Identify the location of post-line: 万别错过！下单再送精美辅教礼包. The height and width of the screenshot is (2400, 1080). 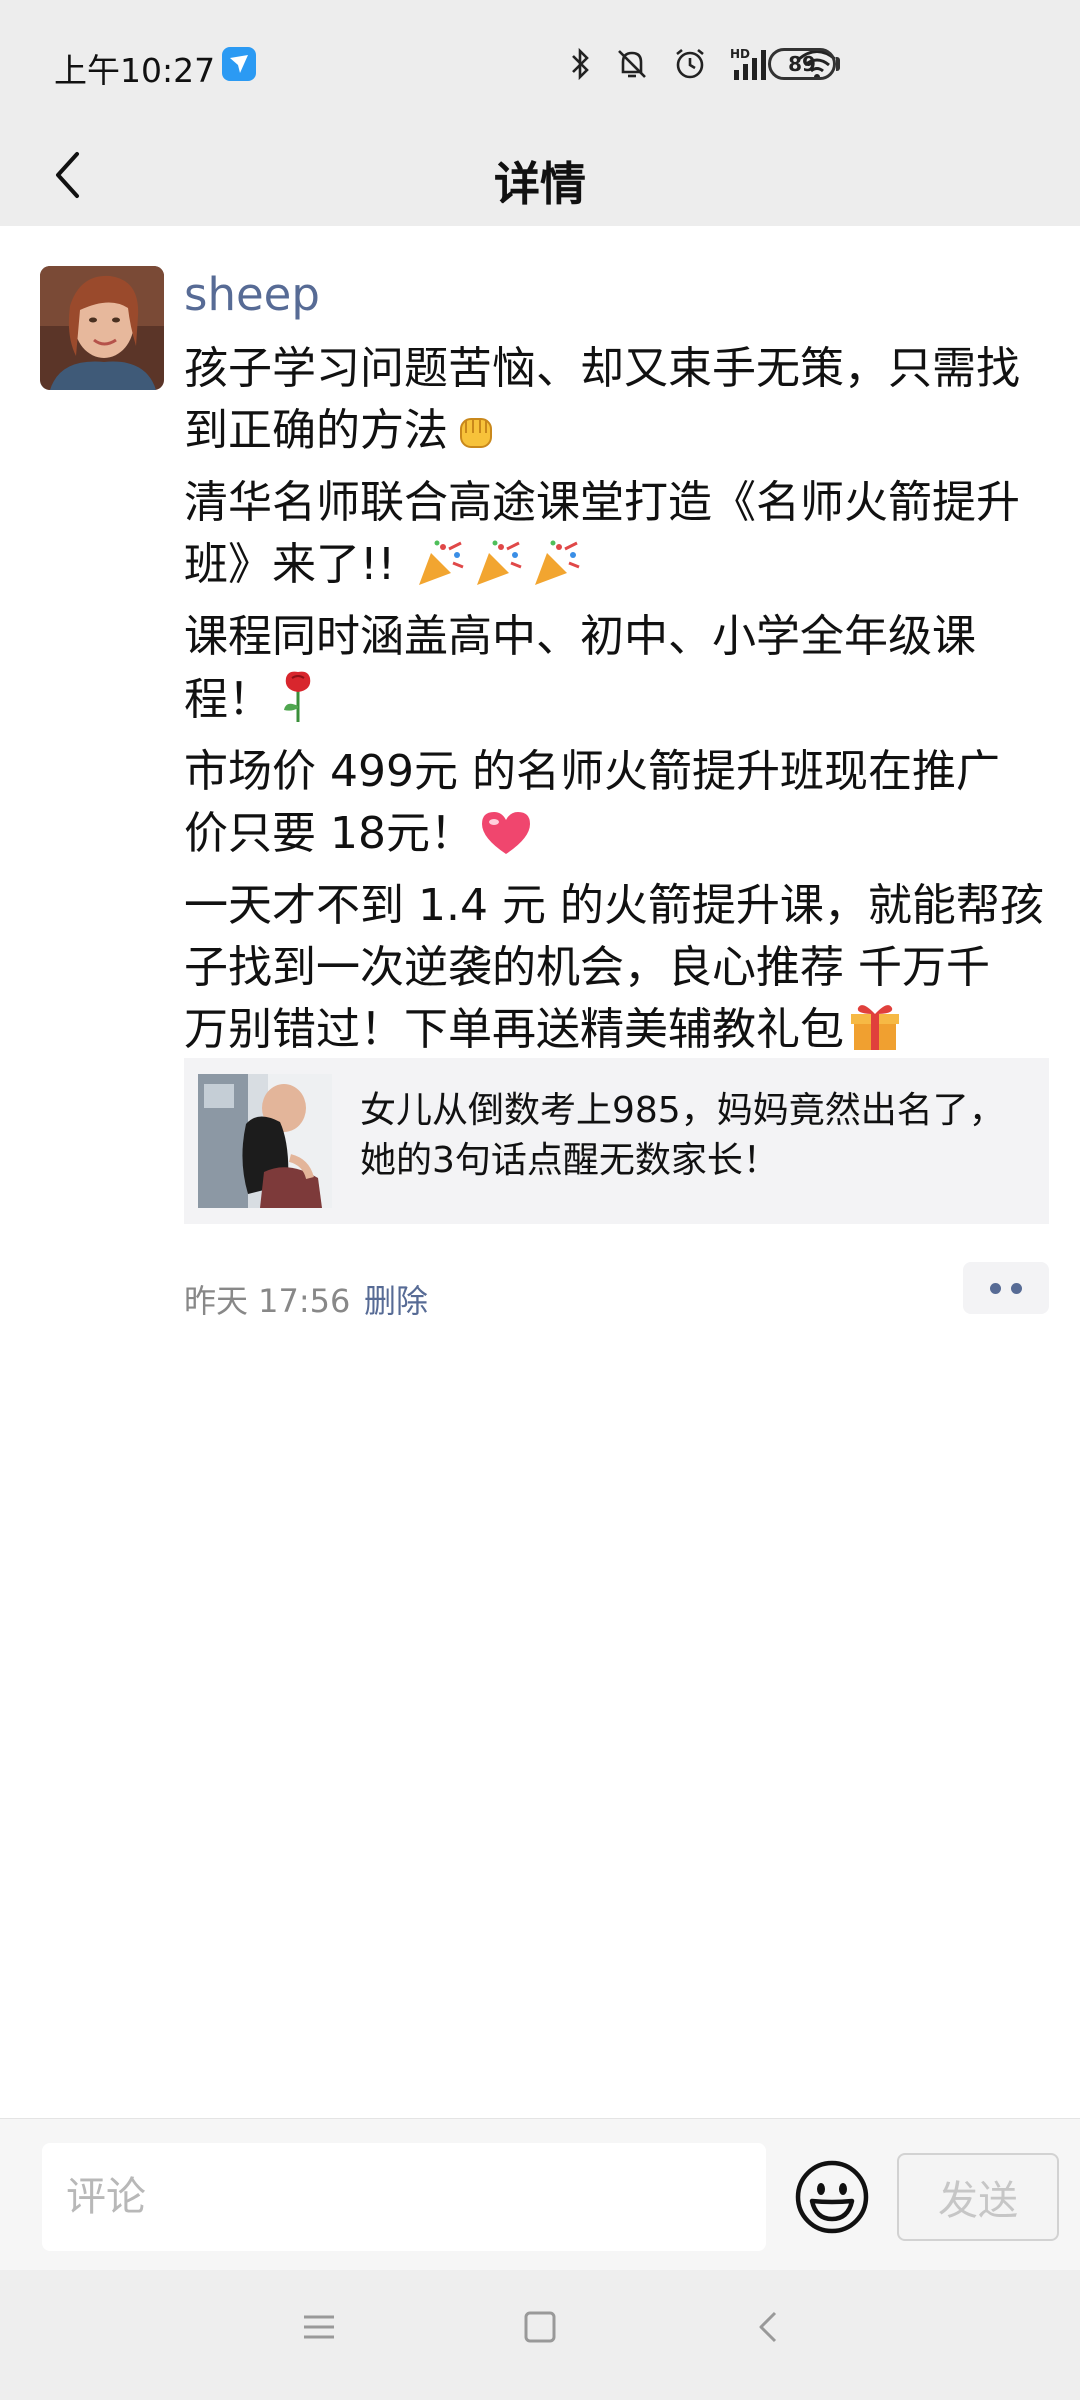
(514, 1029).